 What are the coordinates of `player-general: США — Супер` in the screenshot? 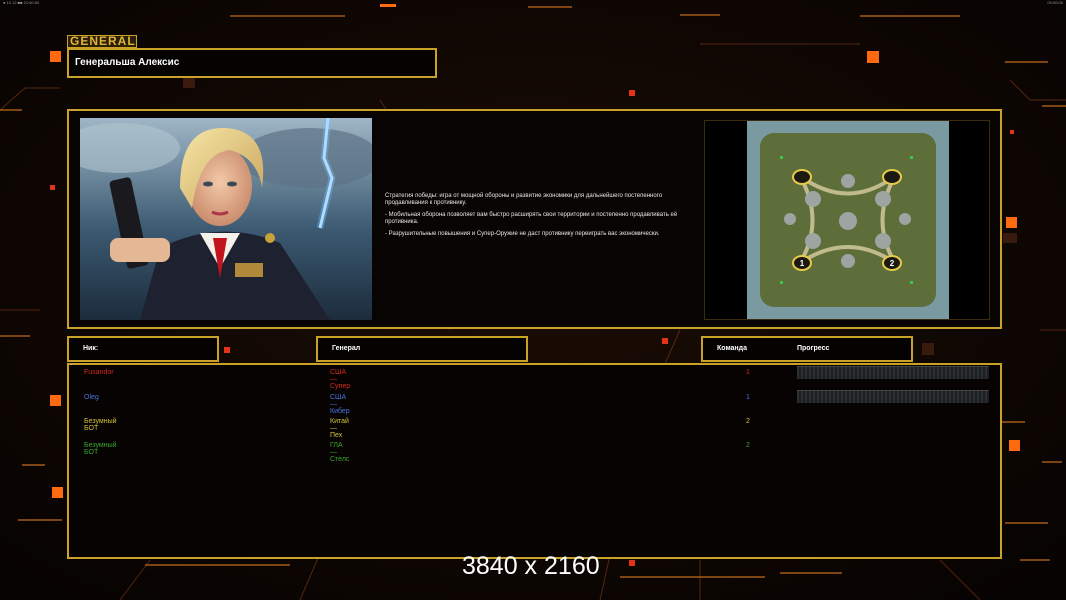 It's located at (340, 379).